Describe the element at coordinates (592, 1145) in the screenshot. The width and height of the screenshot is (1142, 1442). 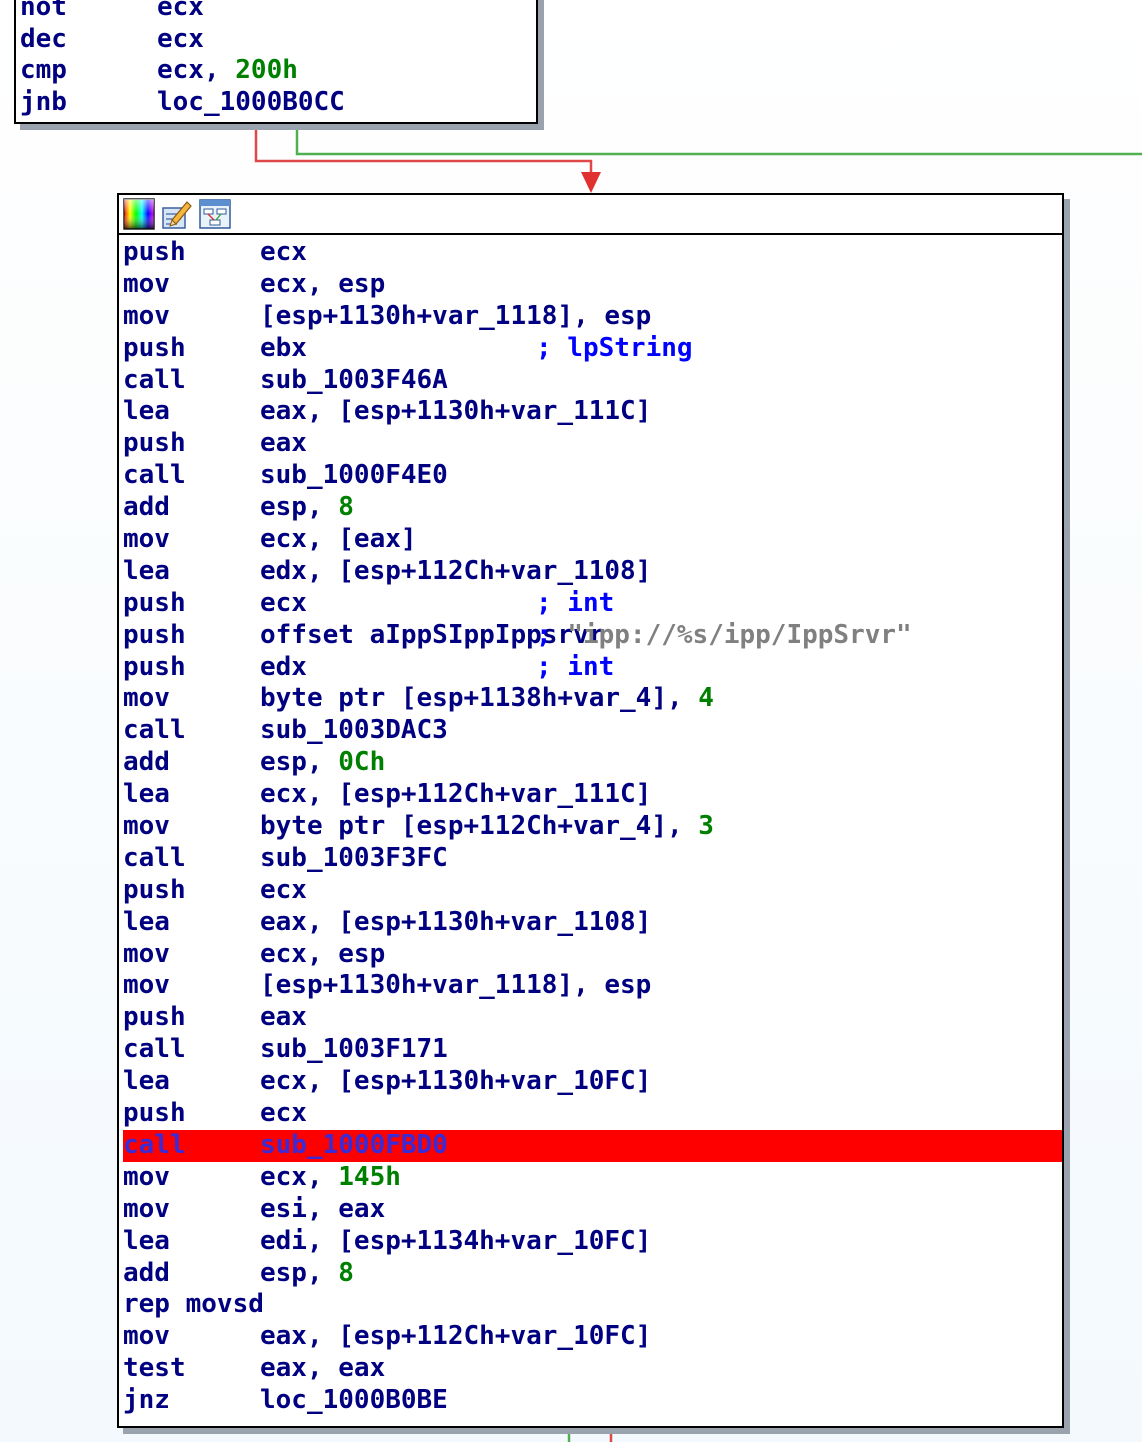
I see `instruction-line-highlighted: call sub_1000FBD0` at that location.